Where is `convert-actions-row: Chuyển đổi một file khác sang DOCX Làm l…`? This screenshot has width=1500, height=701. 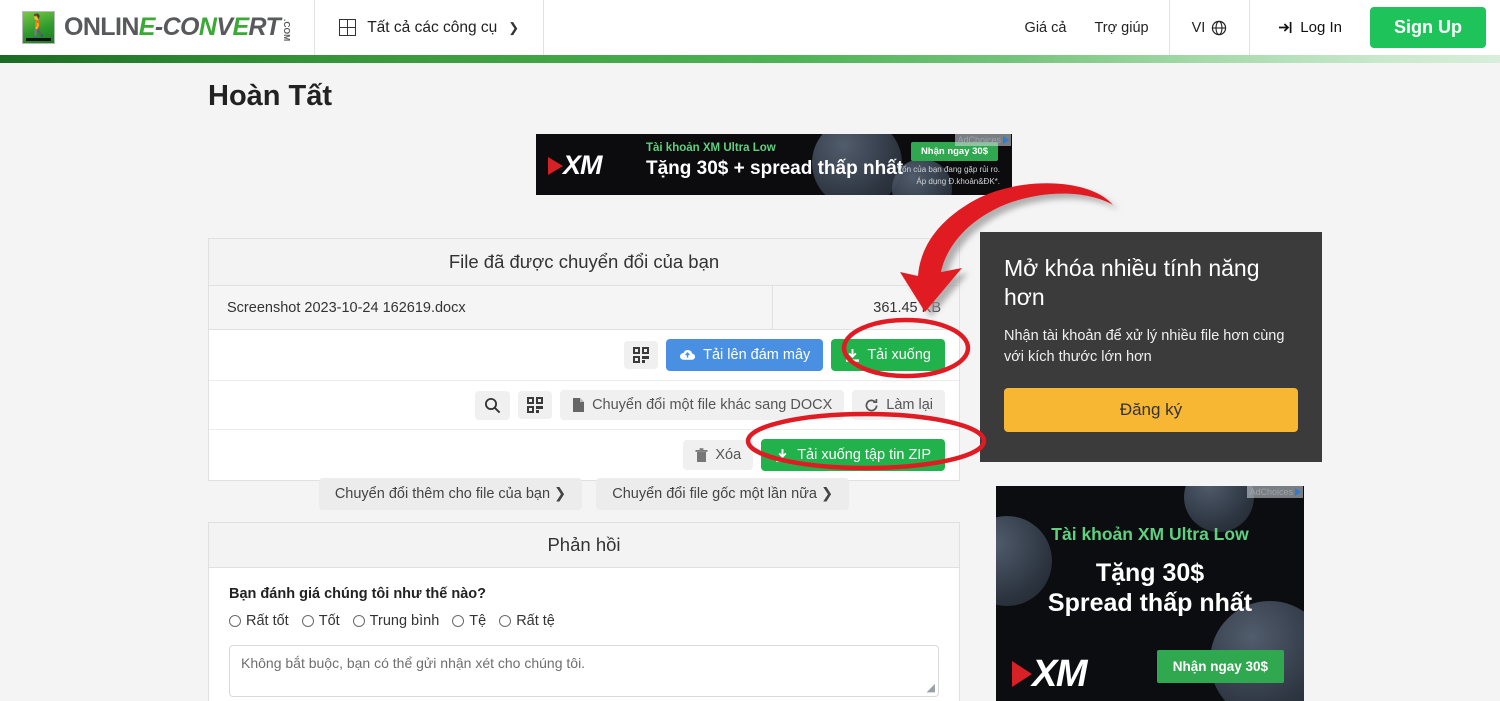
convert-actions-row: Chuyển đổi một file khác sang DOCX Làm l… is located at coordinates (584, 405).